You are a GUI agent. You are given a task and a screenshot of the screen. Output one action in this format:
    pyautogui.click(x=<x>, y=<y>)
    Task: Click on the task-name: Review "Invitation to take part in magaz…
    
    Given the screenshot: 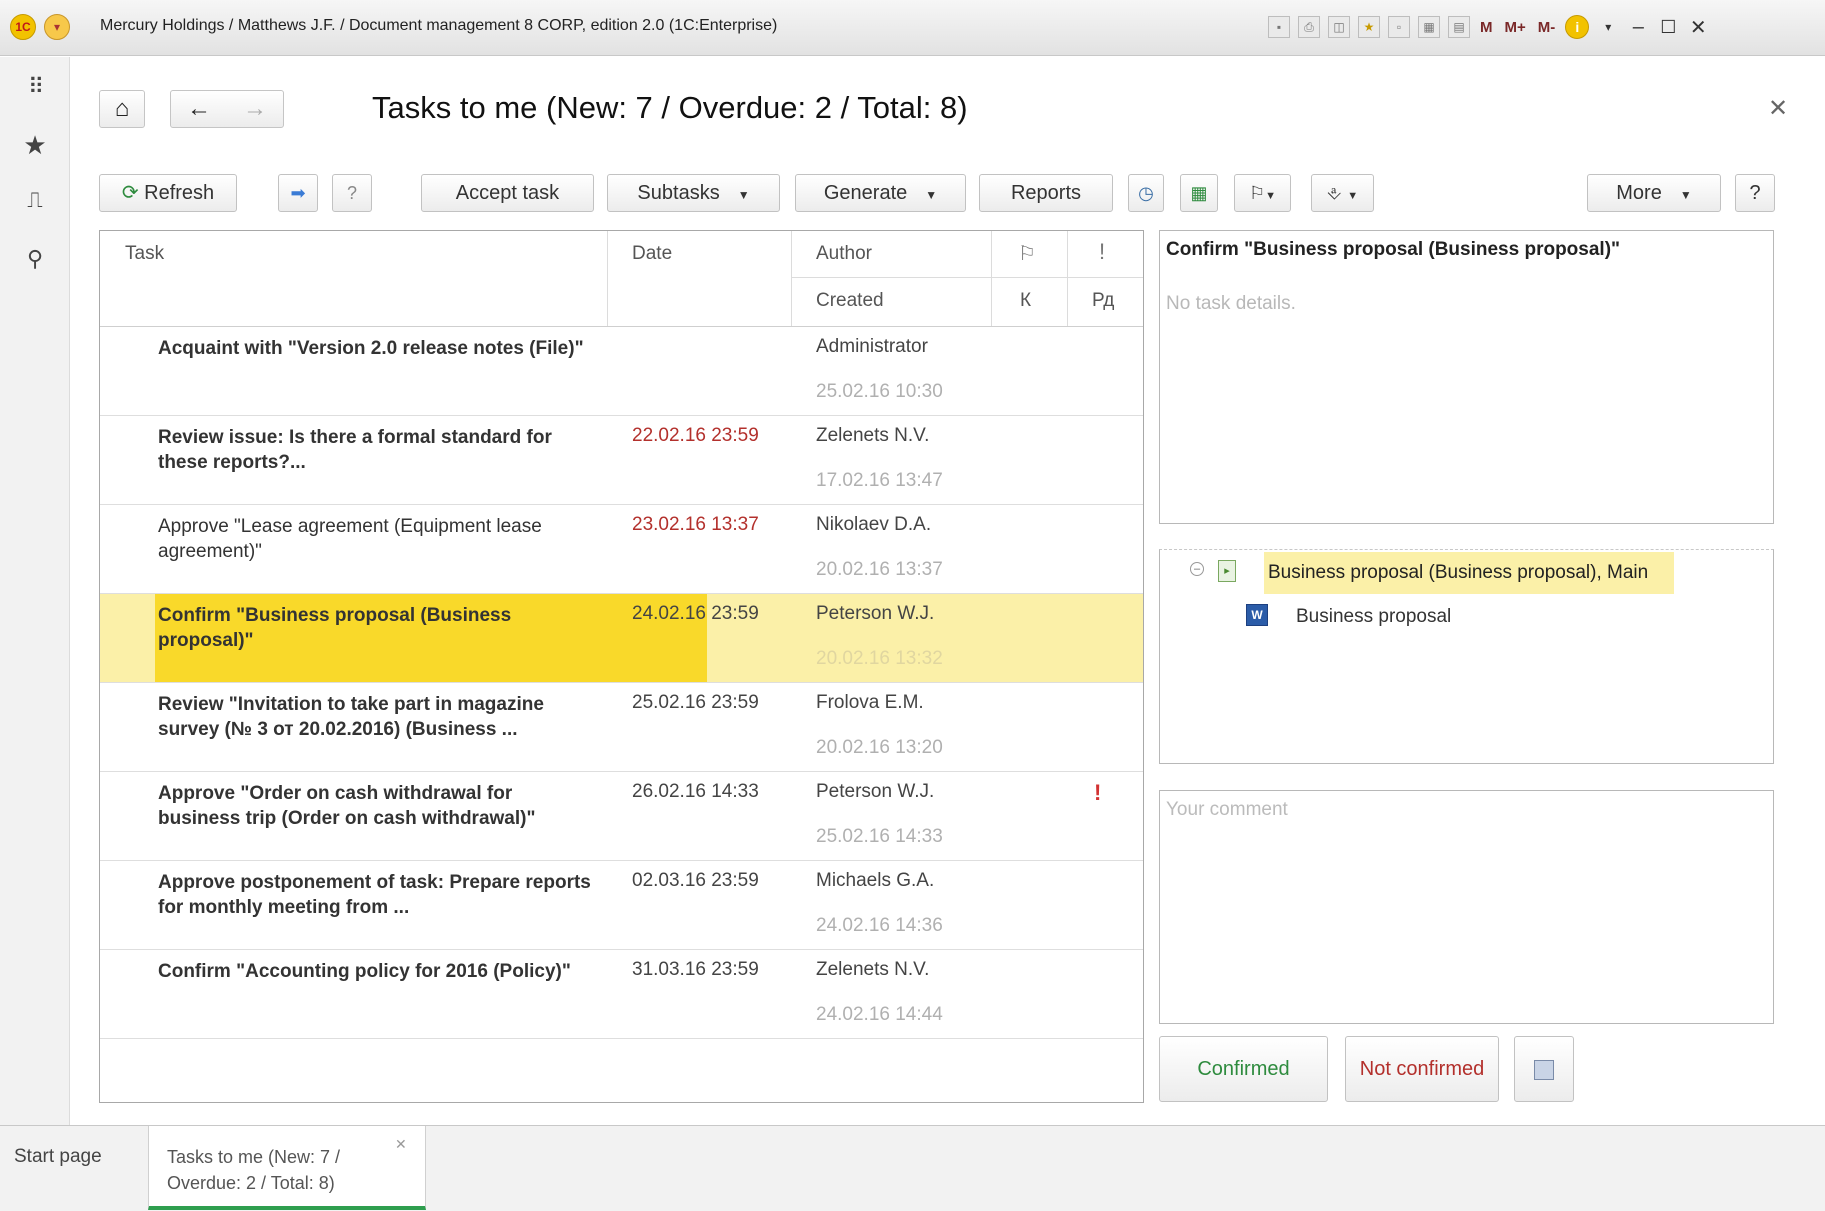 What is the action you would take?
    pyautogui.click(x=351, y=717)
    